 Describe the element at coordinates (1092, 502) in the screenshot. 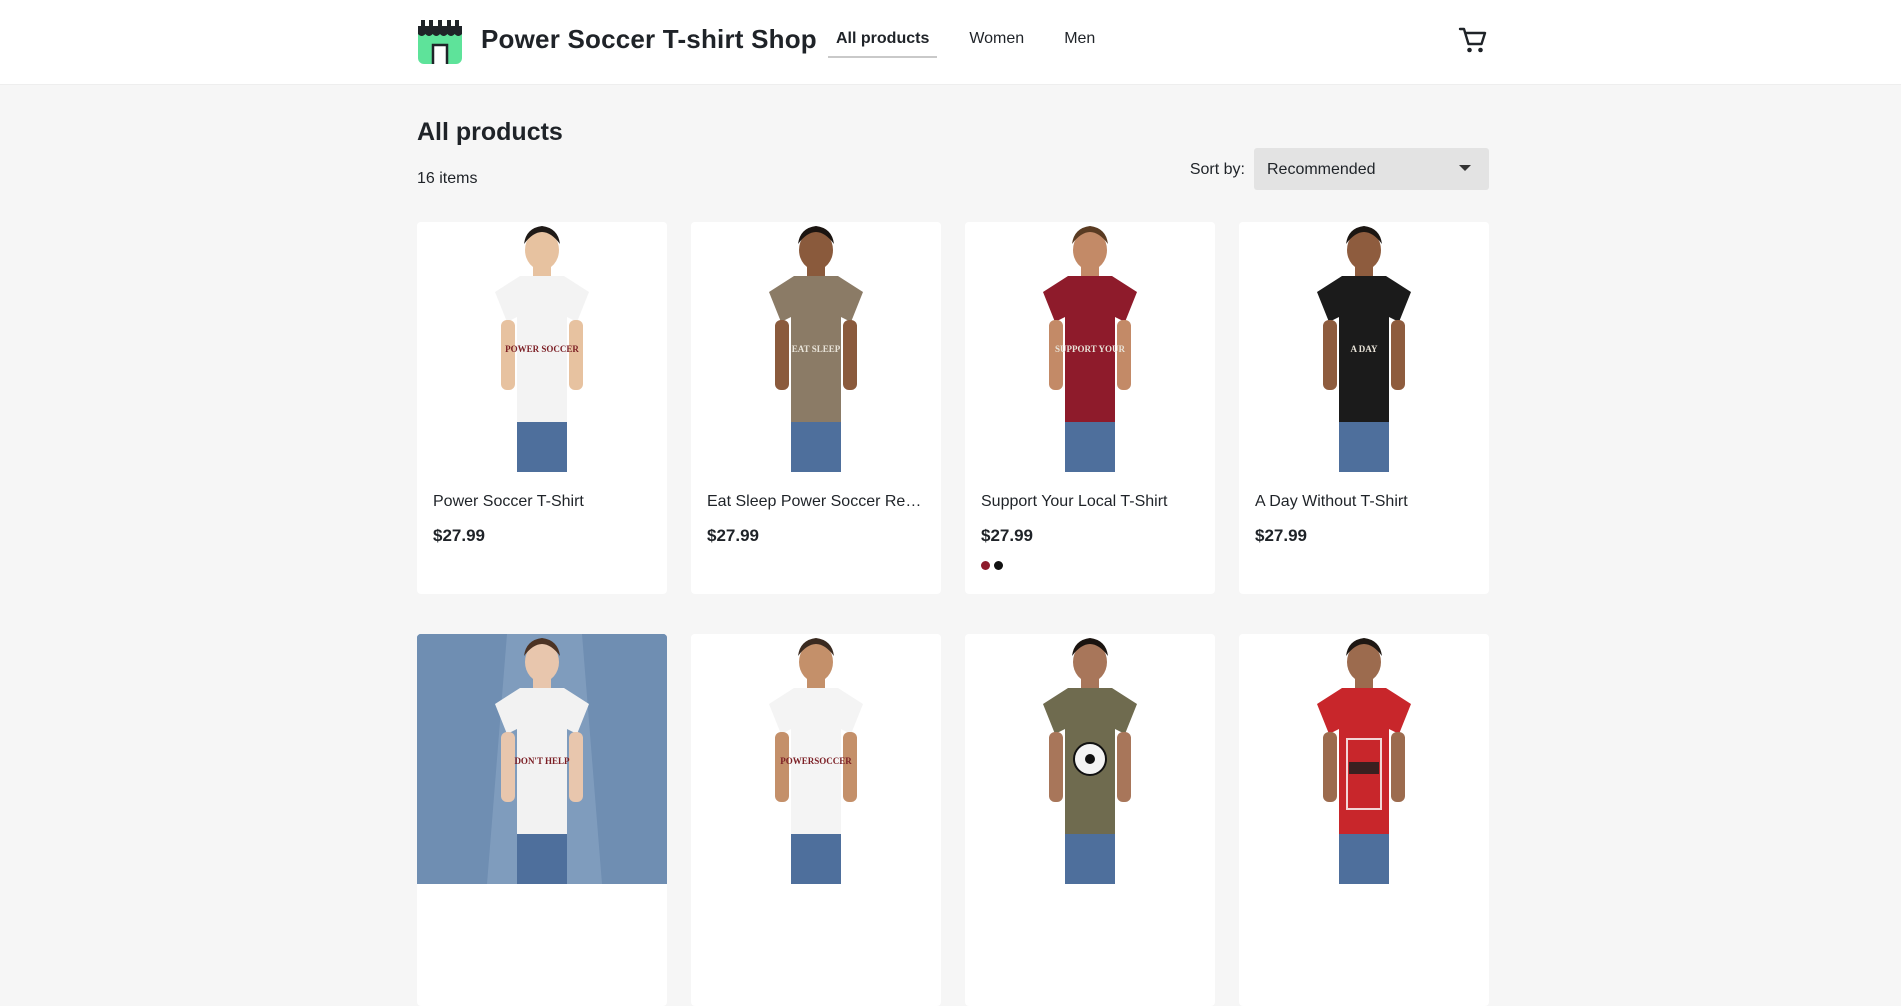

I see `product-name: Support Your Local T-Shirt` at that location.